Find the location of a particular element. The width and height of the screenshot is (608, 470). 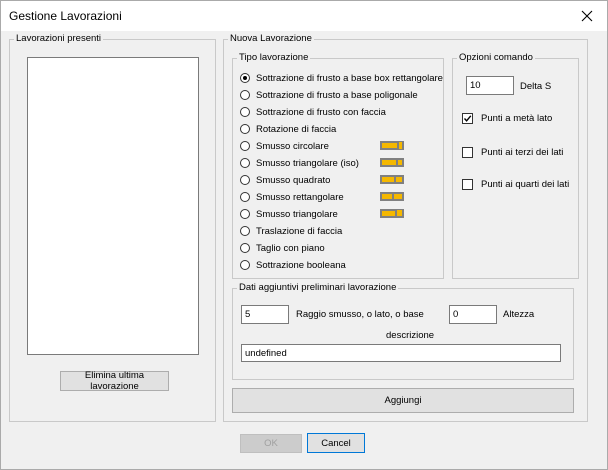

dati-aggiuntivi-label: Dati aggiuntivi preliminari lavorazione is located at coordinates (318, 287).